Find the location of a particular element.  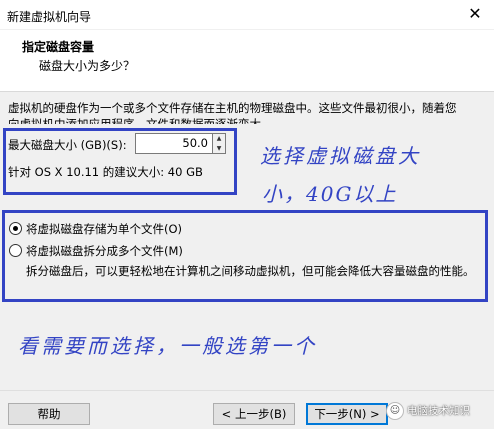

recommended-size-text: 针对 OS X 10.11 的建议大小: 40 GB is located at coordinates (105, 172).